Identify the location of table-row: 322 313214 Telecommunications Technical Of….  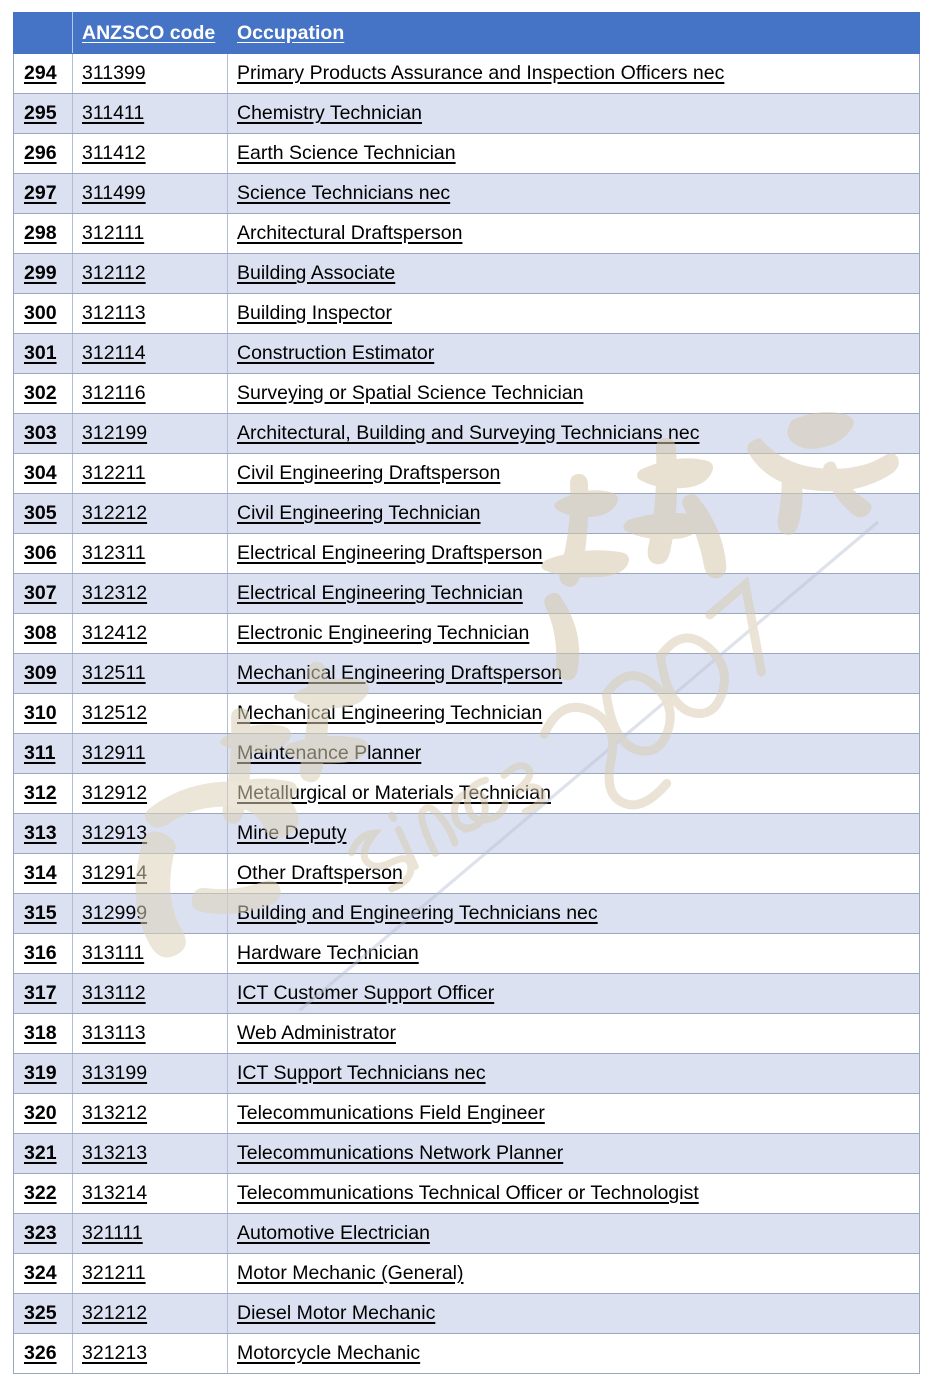
(466, 1193).